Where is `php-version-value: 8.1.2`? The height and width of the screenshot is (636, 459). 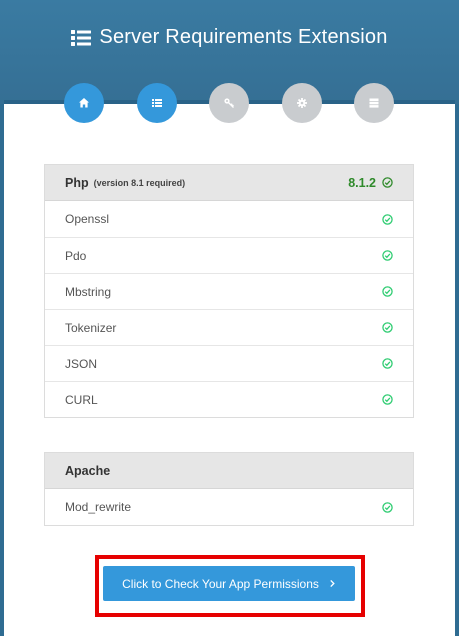 php-version-value: 8.1.2 is located at coordinates (362, 182).